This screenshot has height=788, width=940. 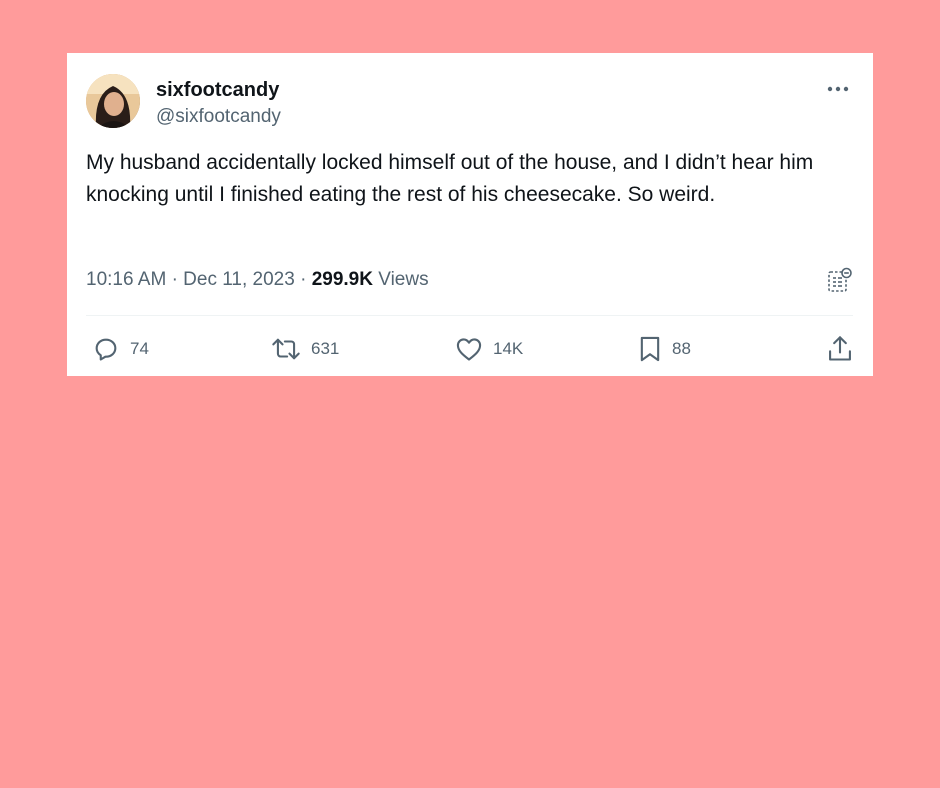 What do you see at coordinates (681, 348) in the screenshot?
I see `bookmark-count: 88` at bounding box center [681, 348].